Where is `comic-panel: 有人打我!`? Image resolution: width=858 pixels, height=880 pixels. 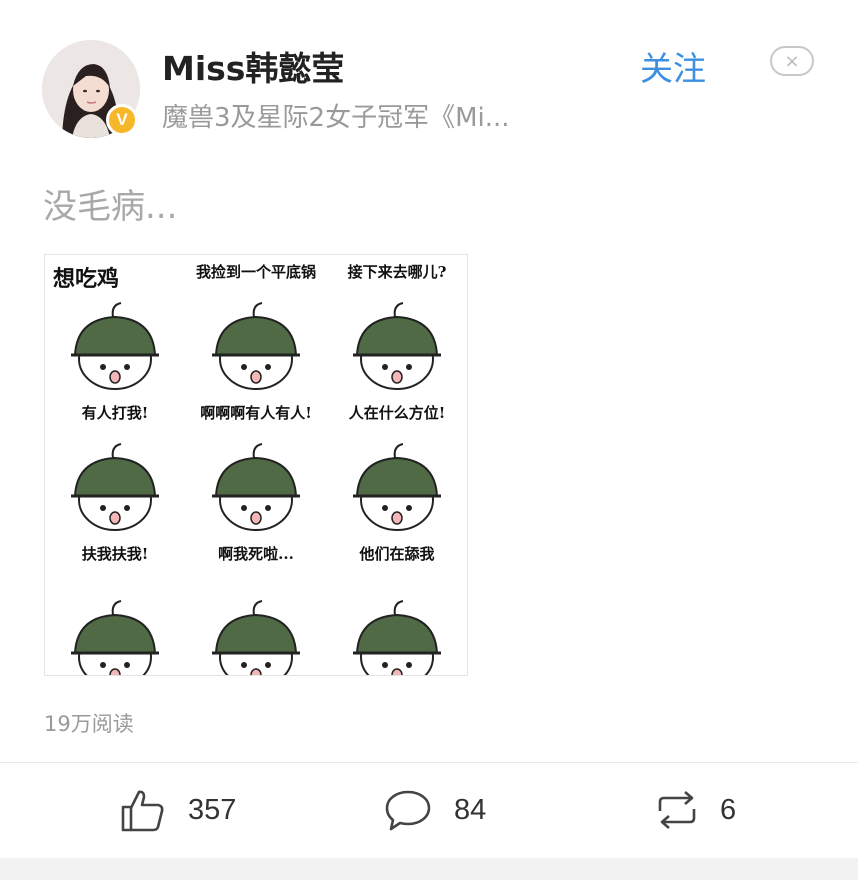
comic-panel: 有人打我! is located at coordinates (115, 466).